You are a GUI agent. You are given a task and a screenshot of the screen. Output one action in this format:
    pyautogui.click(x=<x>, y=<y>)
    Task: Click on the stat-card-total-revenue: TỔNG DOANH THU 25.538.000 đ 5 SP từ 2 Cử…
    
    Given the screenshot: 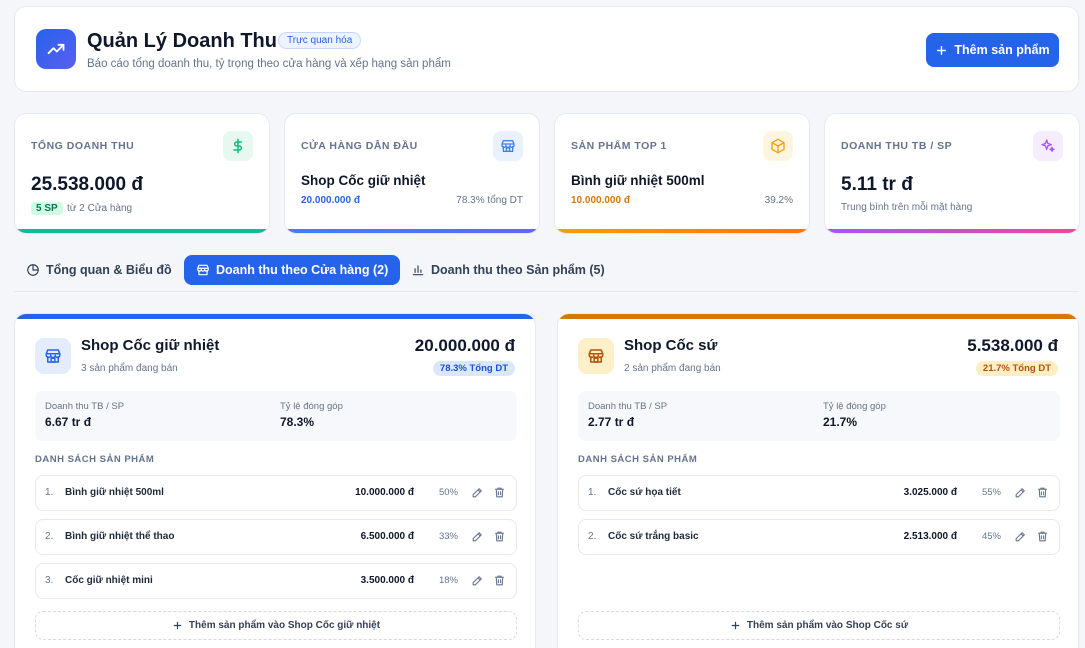 What is the action you would take?
    pyautogui.click(x=142, y=173)
    